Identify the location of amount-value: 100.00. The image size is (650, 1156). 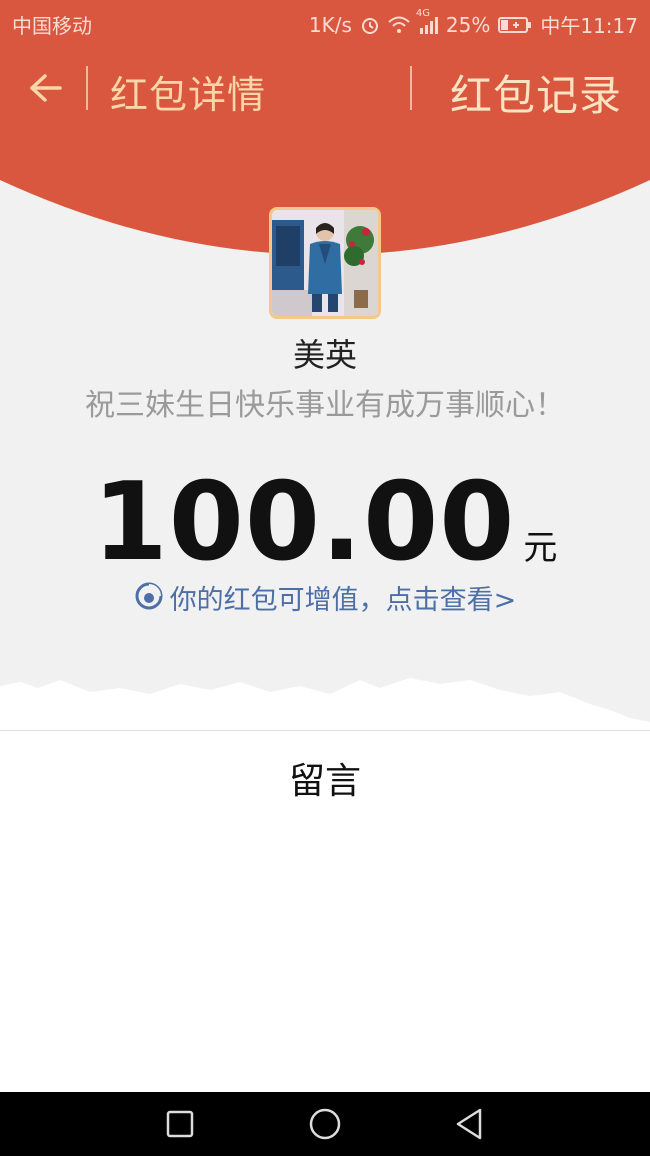
(304, 522).